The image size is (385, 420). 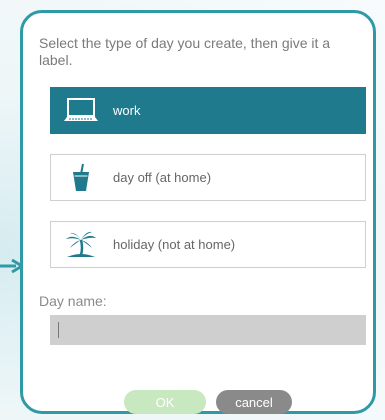 What do you see at coordinates (58, 330) in the screenshot?
I see `text-caret` at bounding box center [58, 330].